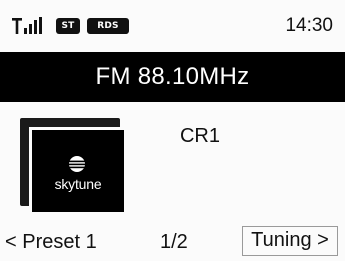 Image resolution: width=345 pixels, height=261 pixels. What do you see at coordinates (174, 242) in the screenshot?
I see `page-indicator: 1/2` at bounding box center [174, 242].